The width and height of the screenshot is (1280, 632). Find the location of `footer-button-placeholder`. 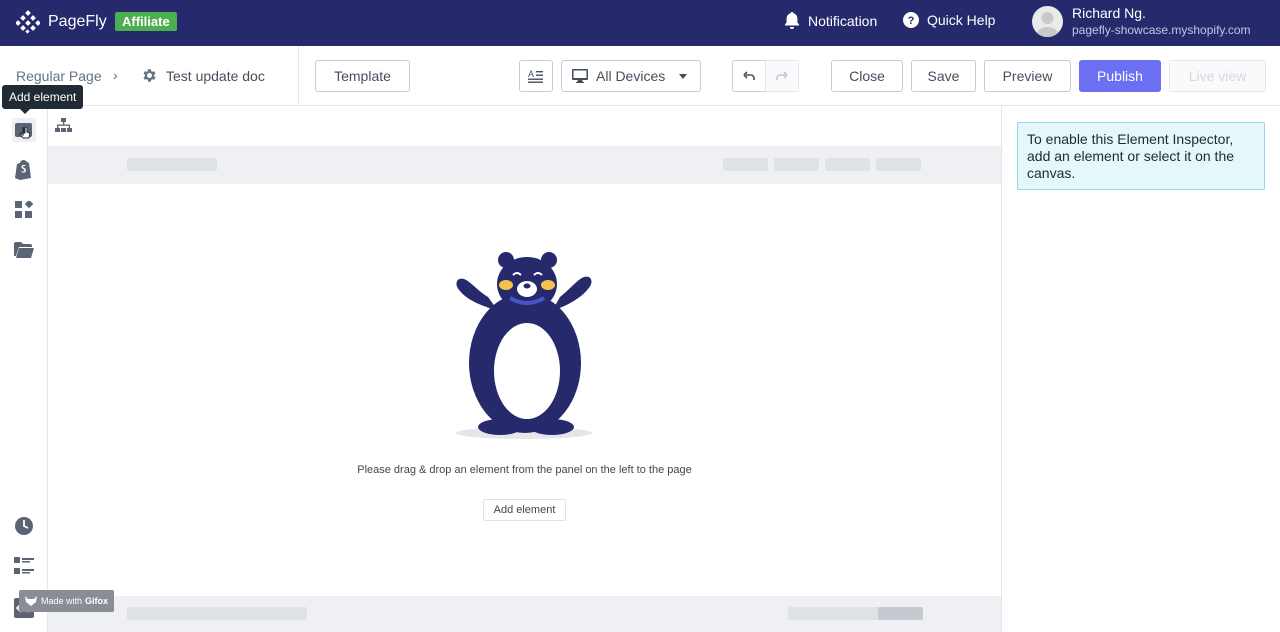

footer-button-placeholder is located at coordinates (900, 613).